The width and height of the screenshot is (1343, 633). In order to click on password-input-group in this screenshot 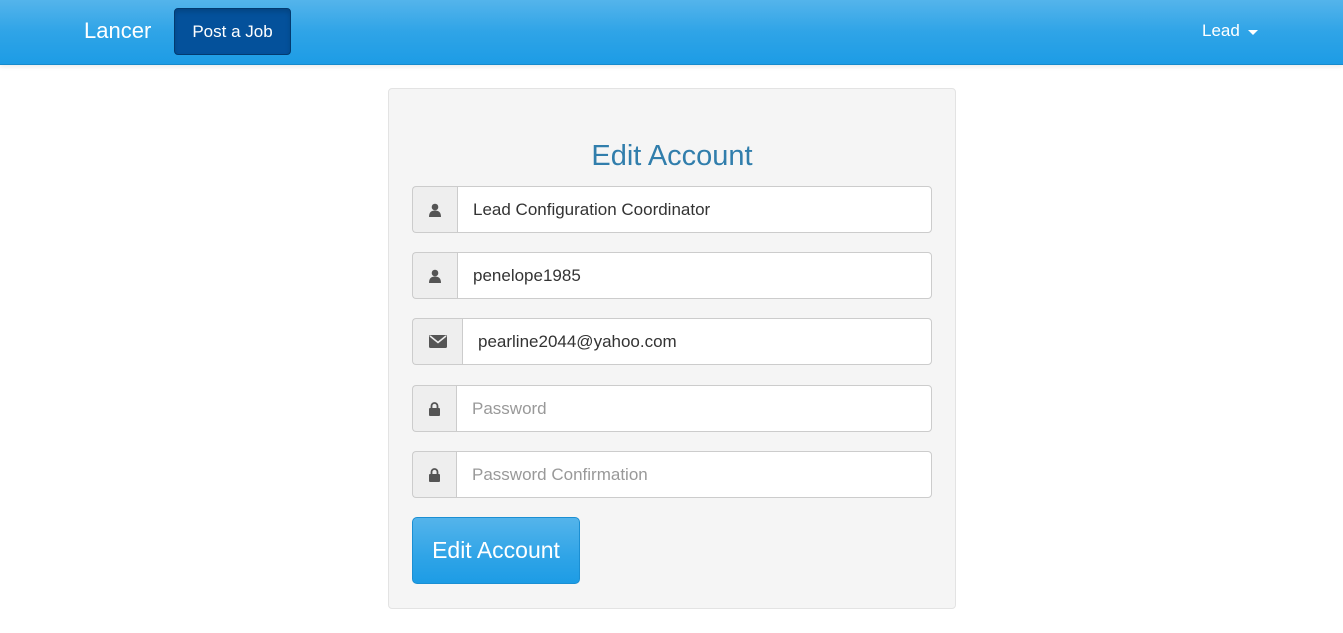, I will do `click(672, 408)`.